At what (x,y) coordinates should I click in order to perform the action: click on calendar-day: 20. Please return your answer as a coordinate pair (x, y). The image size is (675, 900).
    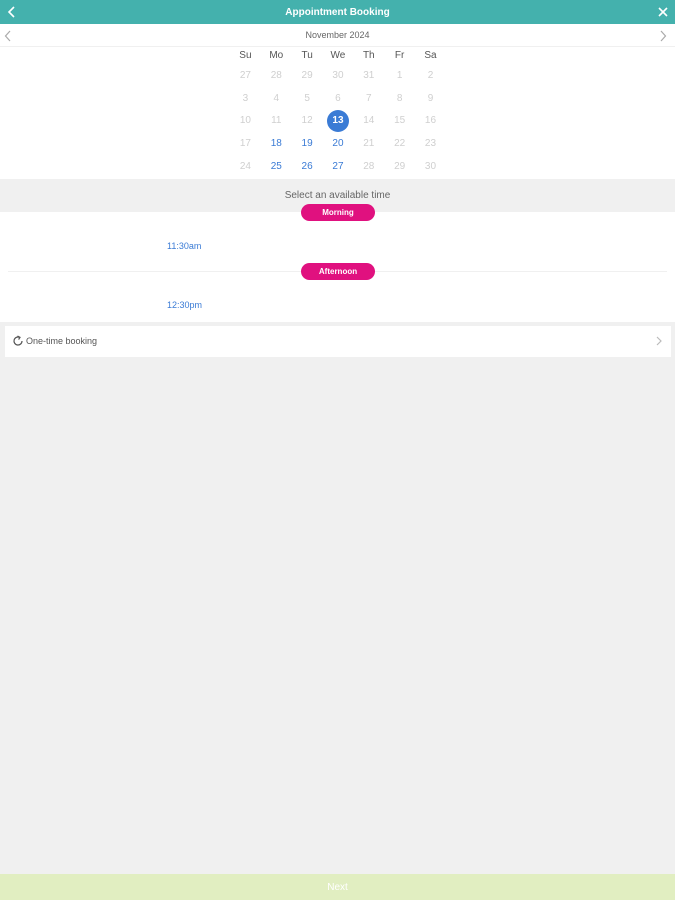
    Looking at the image, I should click on (338, 143).